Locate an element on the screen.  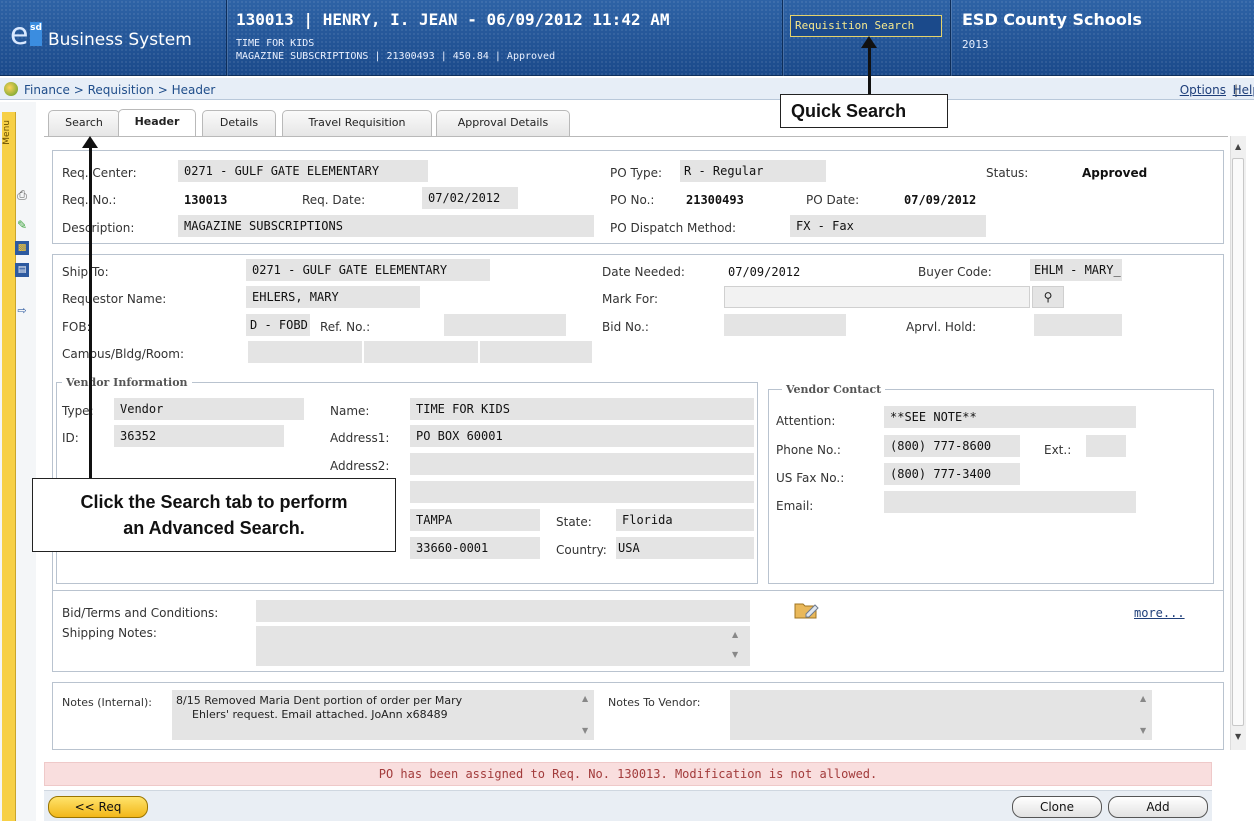
req-center-field: 0271 - GULF GATE ELEMENTARY is located at coordinates (303, 171).